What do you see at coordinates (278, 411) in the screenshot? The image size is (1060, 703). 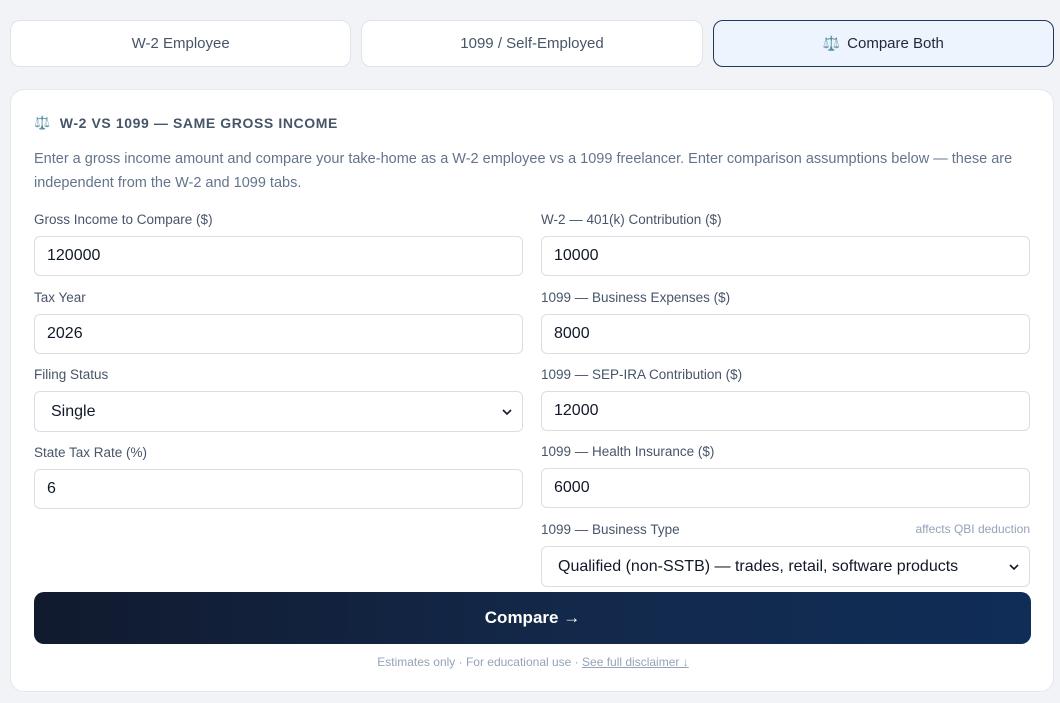 I see `filing-status-select: Single` at bounding box center [278, 411].